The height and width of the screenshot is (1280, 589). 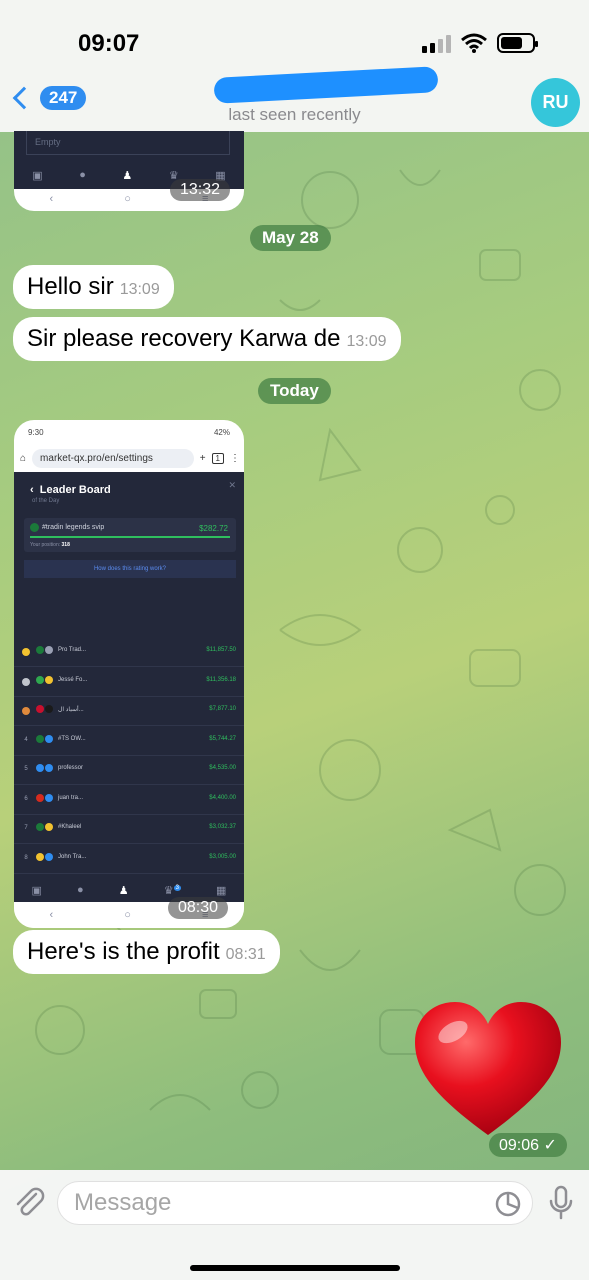 What do you see at coordinates (474, 43) in the screenshot?
I see `wifi-icon` at bounding box center [474, 43].